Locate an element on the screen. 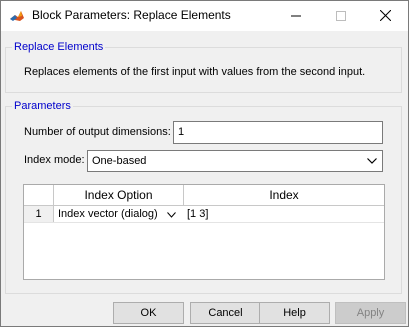 This screenshot has width=409, height=327. group-title-replace-elements: Replace Elements is located at coordinates (59, 47).